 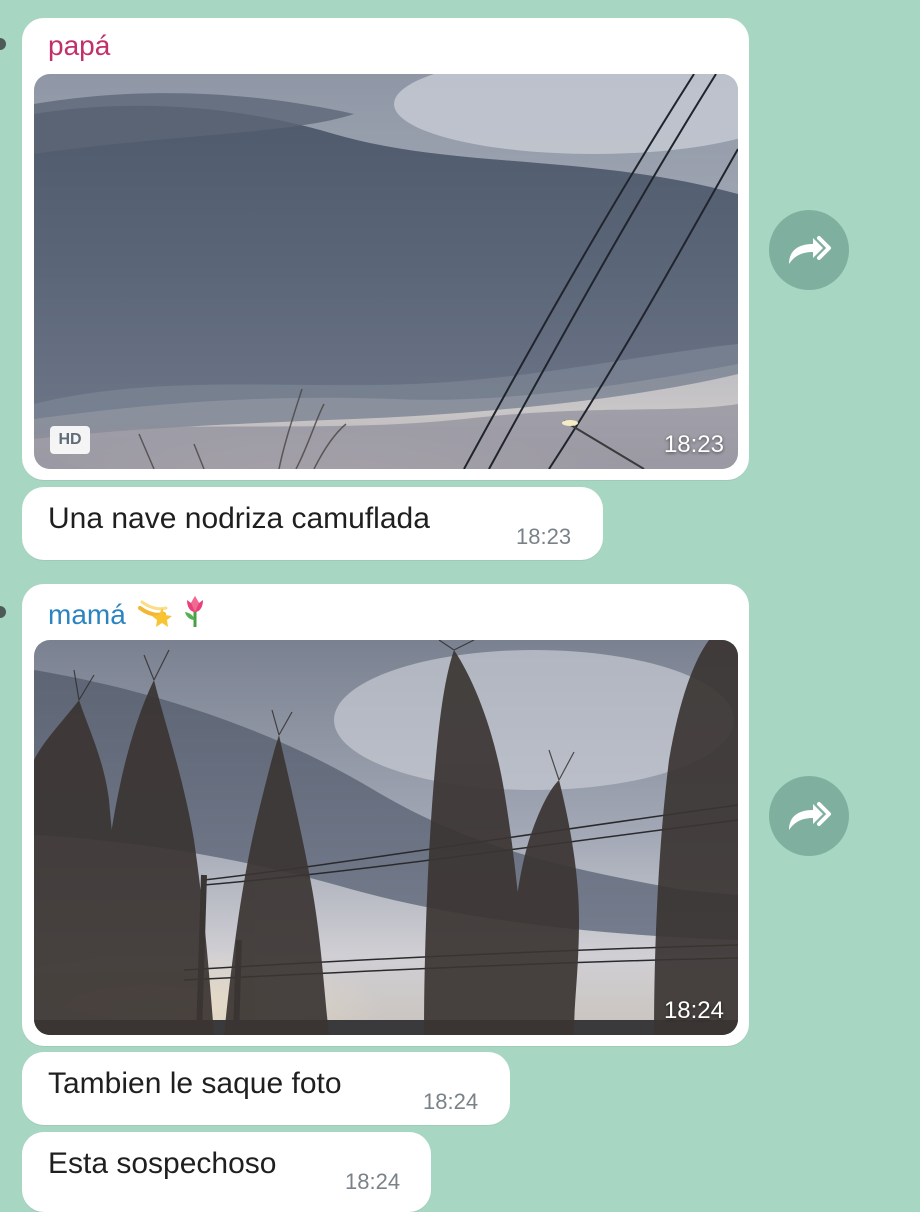 I want to click on message-bubble-text: Tambien le saque foto 18:24, so click(x=266, y=1088).